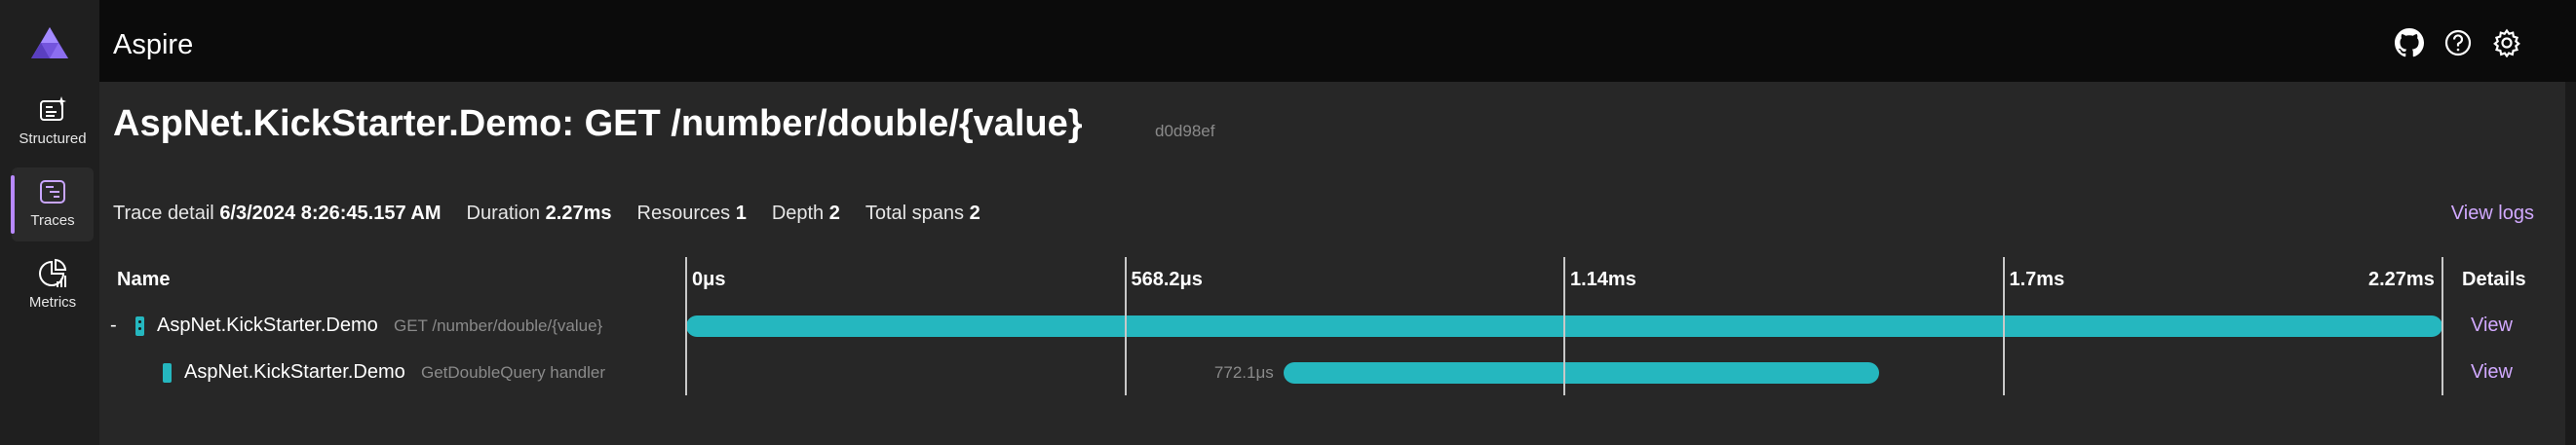 The image size is (2576, 445). What do you see at coordinates (1185, 131) in the screenshot?
I see `trace-id: d0d98ef` at bounding box center [1185, 131].